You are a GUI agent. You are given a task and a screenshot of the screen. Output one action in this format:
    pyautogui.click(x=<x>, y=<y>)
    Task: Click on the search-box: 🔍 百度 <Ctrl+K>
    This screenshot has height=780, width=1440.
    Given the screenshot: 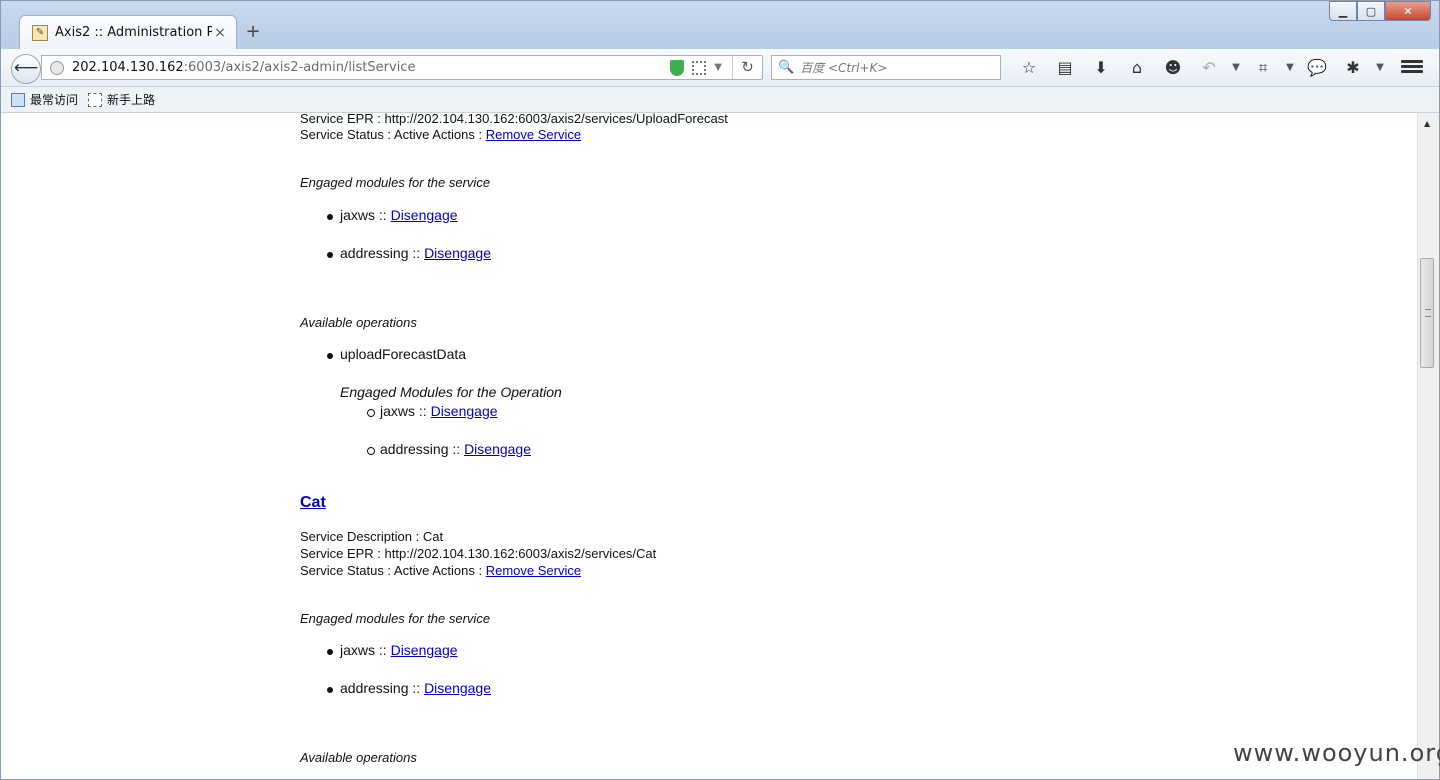 What is the action you would take?
    pyautogui.click(x=886, y=67)
    